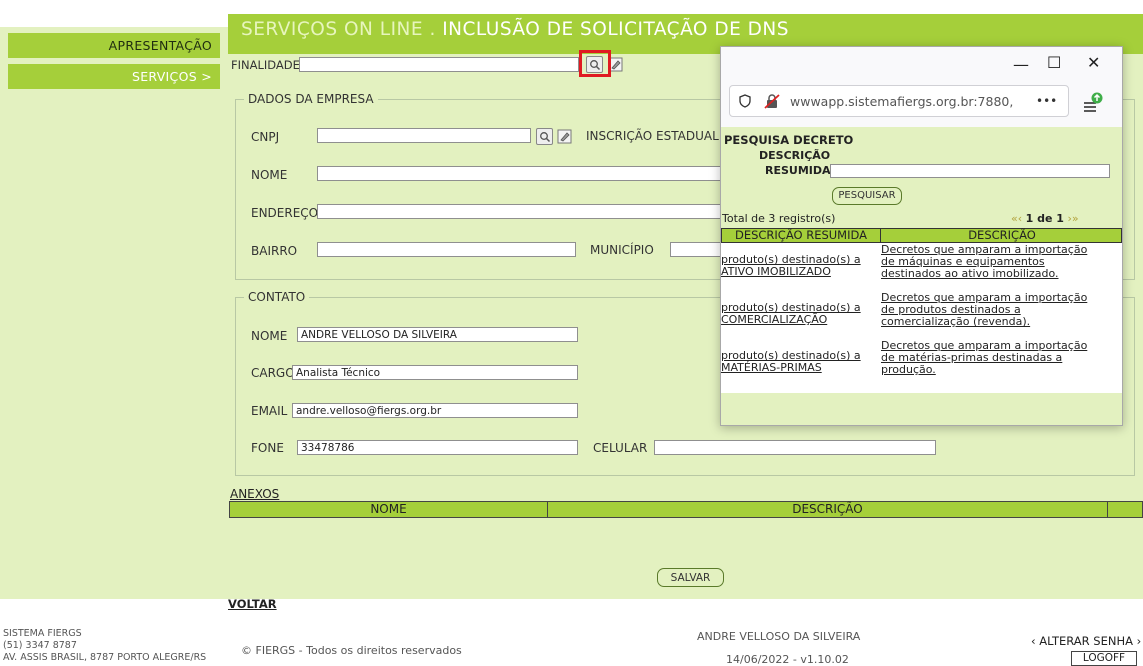  Describe the element at coordinates (908, 370) in the screenshot. I see `row-descricao-line3: produção.` at that location.